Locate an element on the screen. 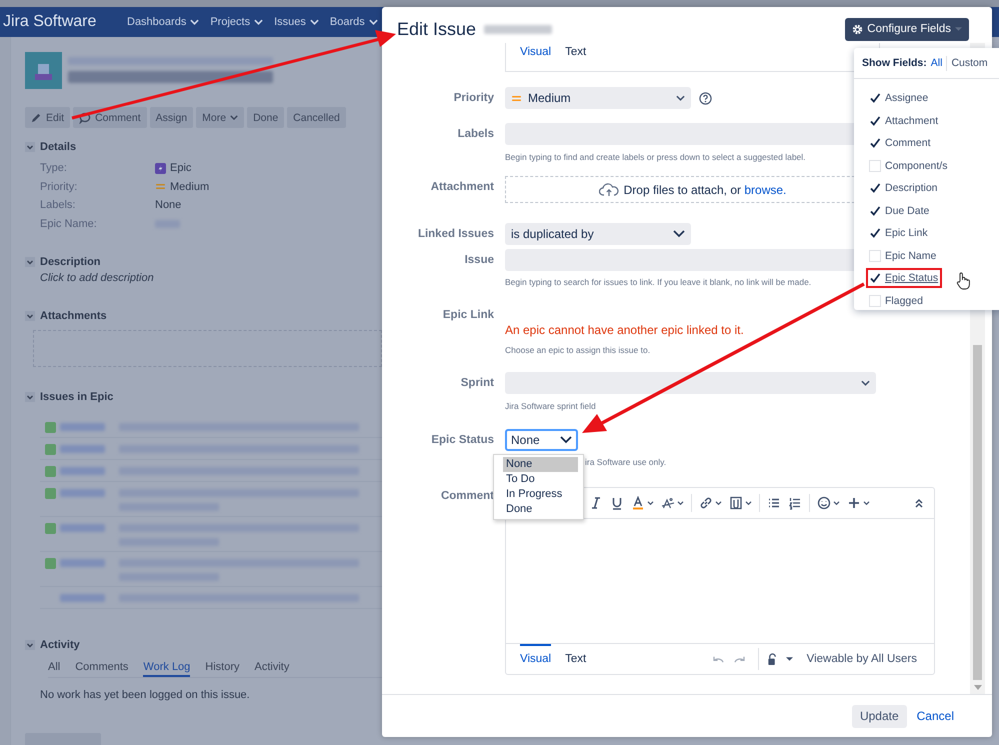 This screenshot has height=745, width=999. scrollbar-thumb is located at coordinates (977, 512).